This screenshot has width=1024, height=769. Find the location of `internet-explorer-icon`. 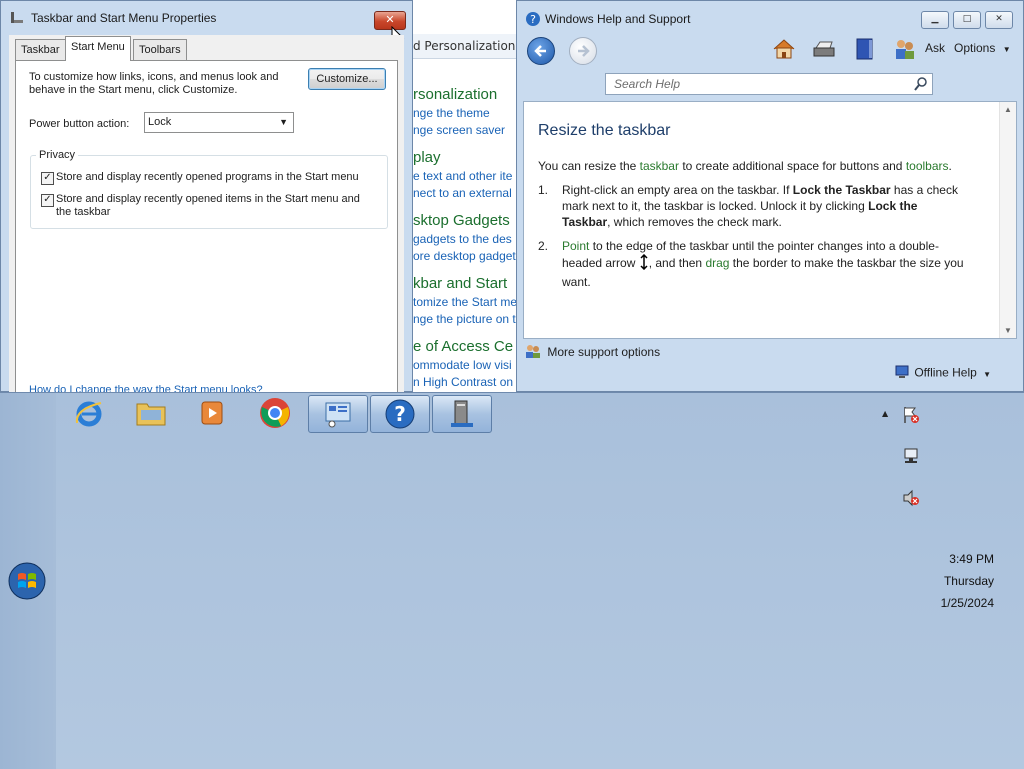

internet-explorer-icon is located at coordinates (88, 414).